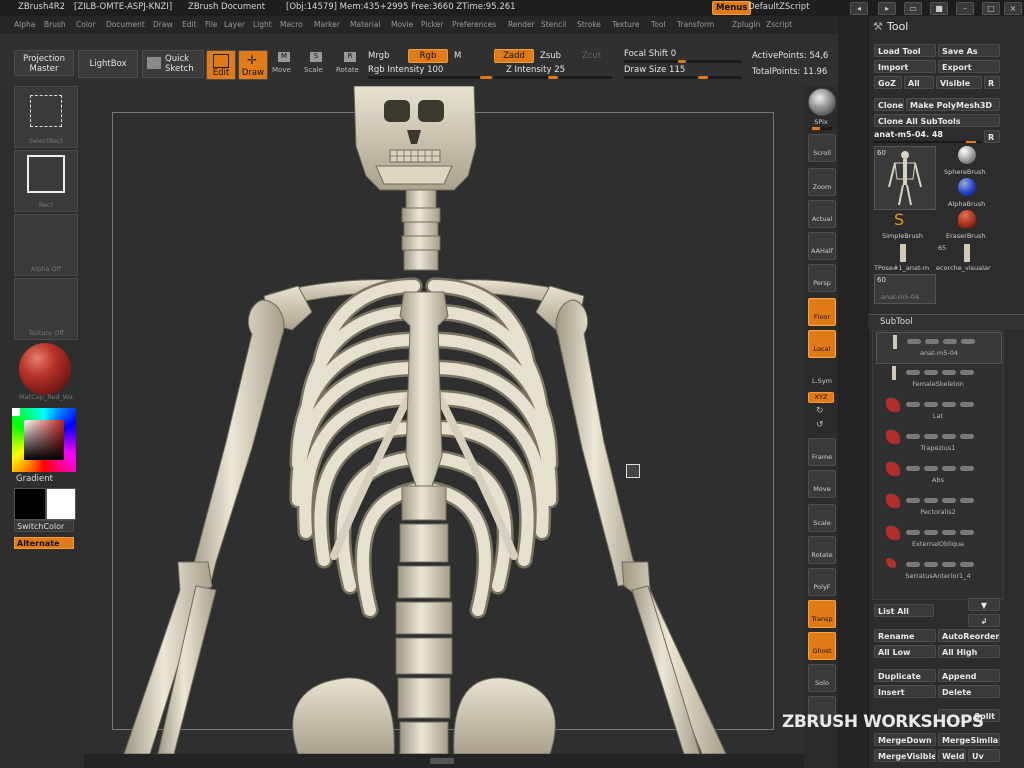  Describe the element at coordinates (889, 104) in the screenshot. I see `clone-button: Clone` at that location.